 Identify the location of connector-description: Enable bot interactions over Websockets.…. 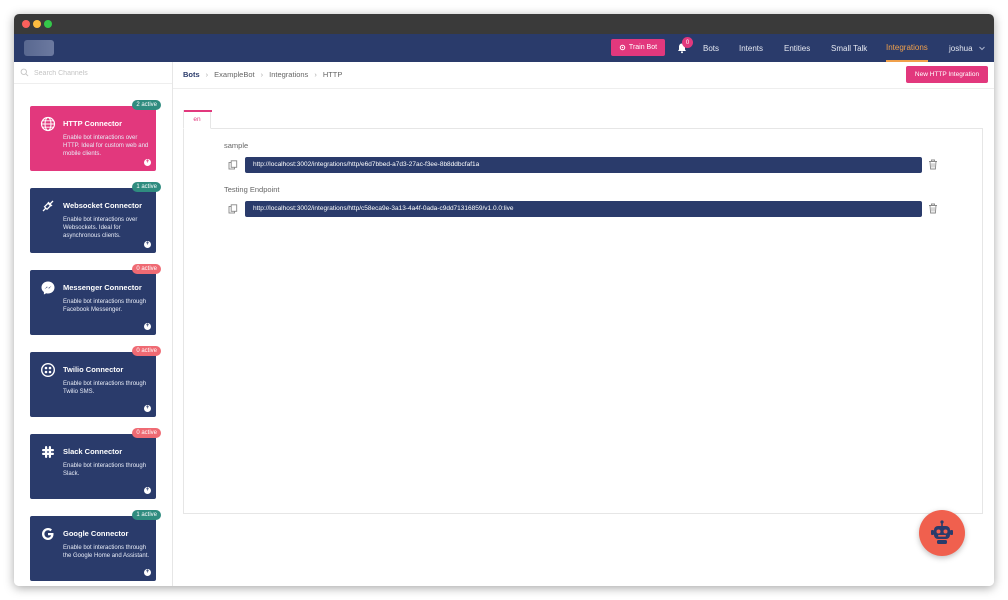
(100, 228).